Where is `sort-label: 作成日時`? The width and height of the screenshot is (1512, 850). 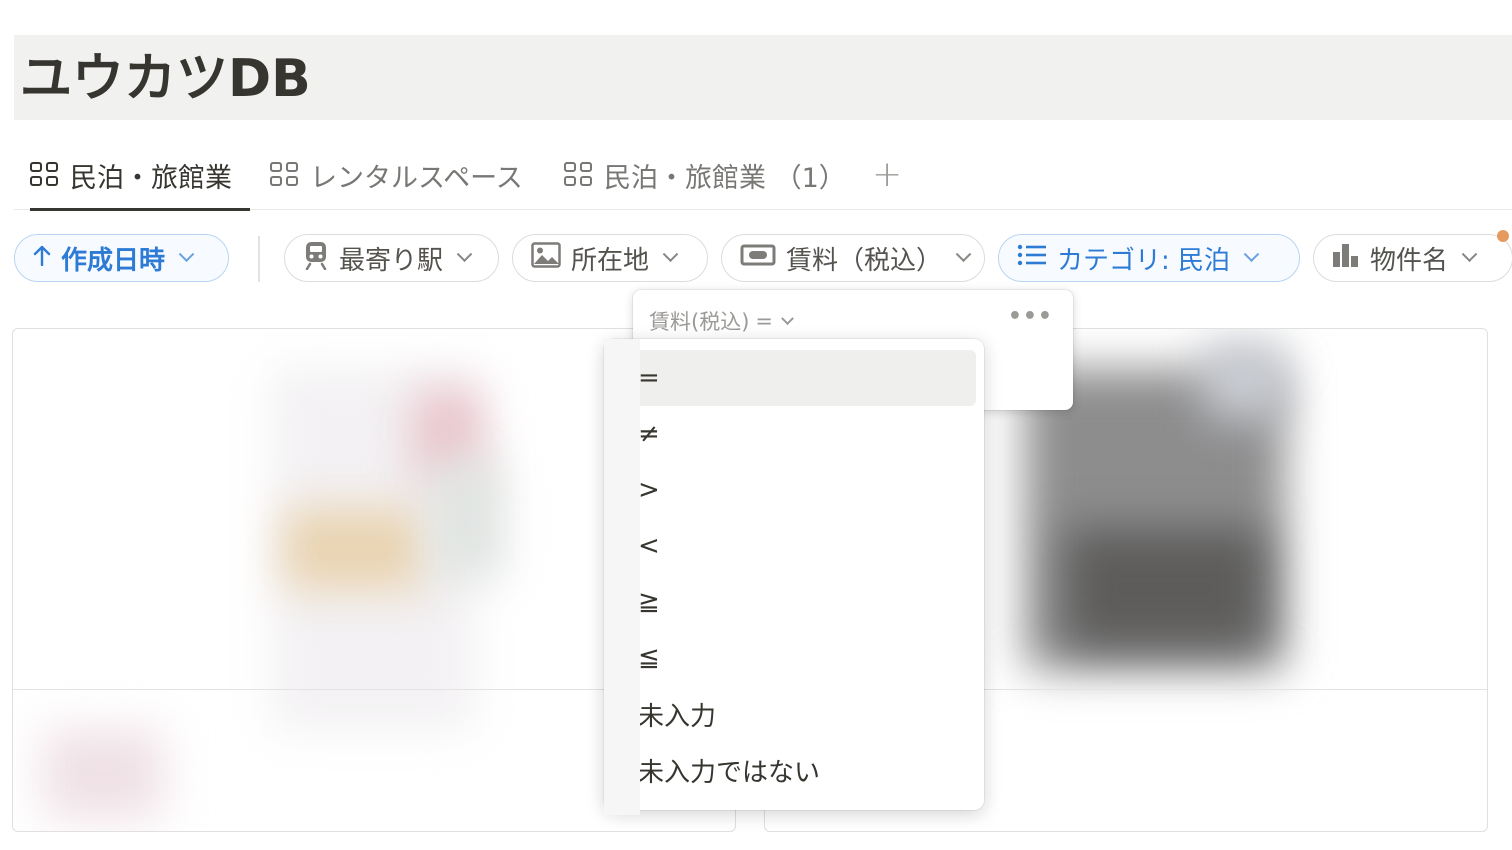
sort-label: 作成日時 is located at coordinates (113, 260).